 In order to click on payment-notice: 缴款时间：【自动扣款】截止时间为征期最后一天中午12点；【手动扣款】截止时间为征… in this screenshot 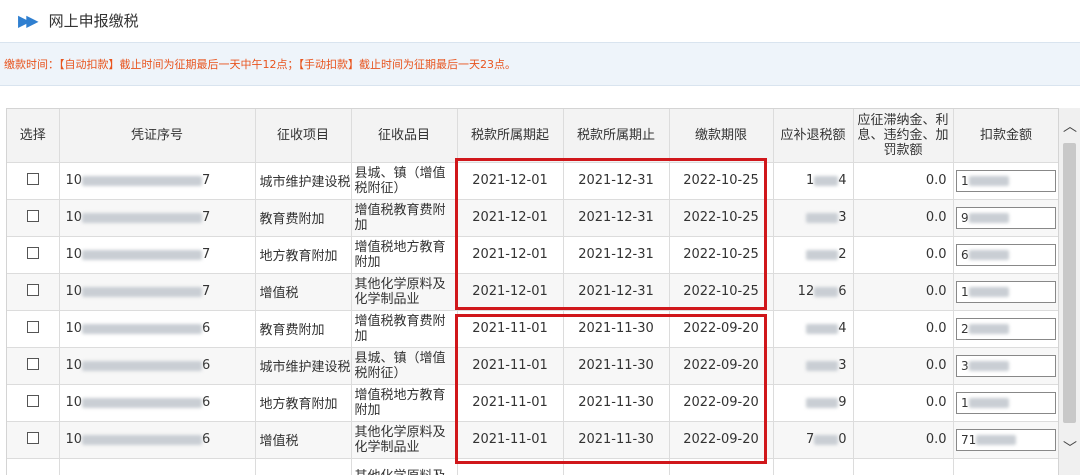, I will do `click(540, 64)`.